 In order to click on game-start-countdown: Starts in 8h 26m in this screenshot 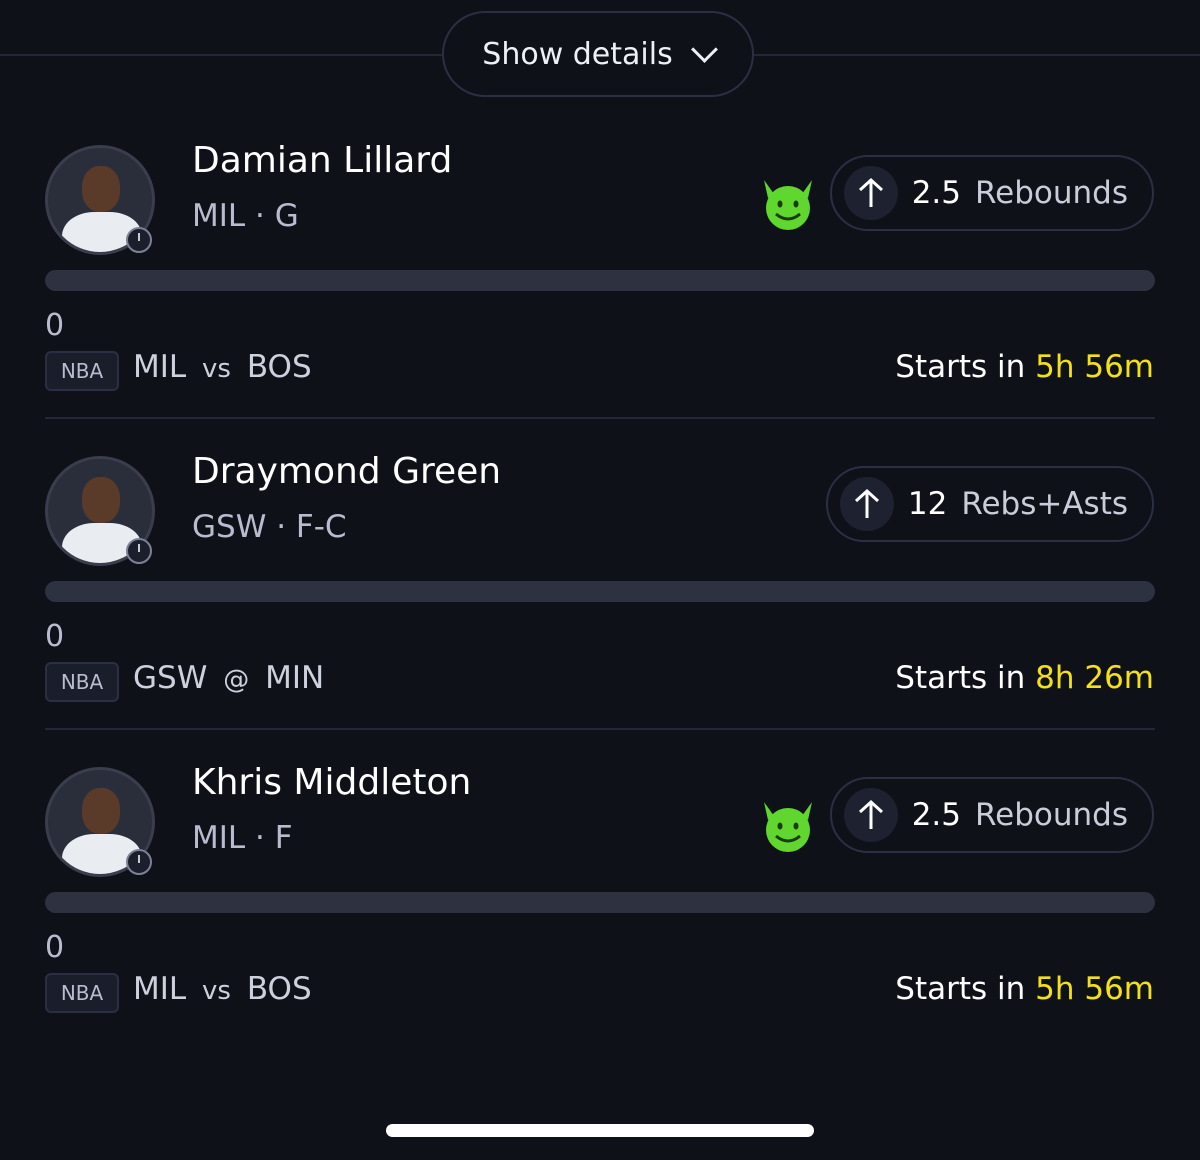, I will do `click(1024, 678)`.